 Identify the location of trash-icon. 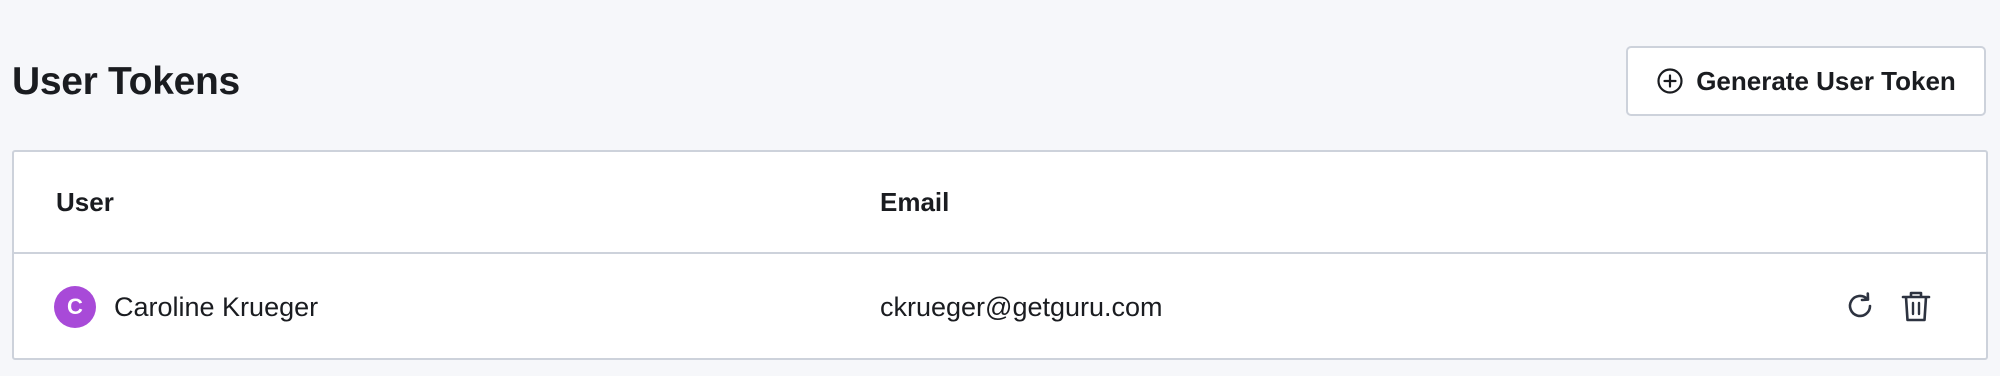
(1916, 306).